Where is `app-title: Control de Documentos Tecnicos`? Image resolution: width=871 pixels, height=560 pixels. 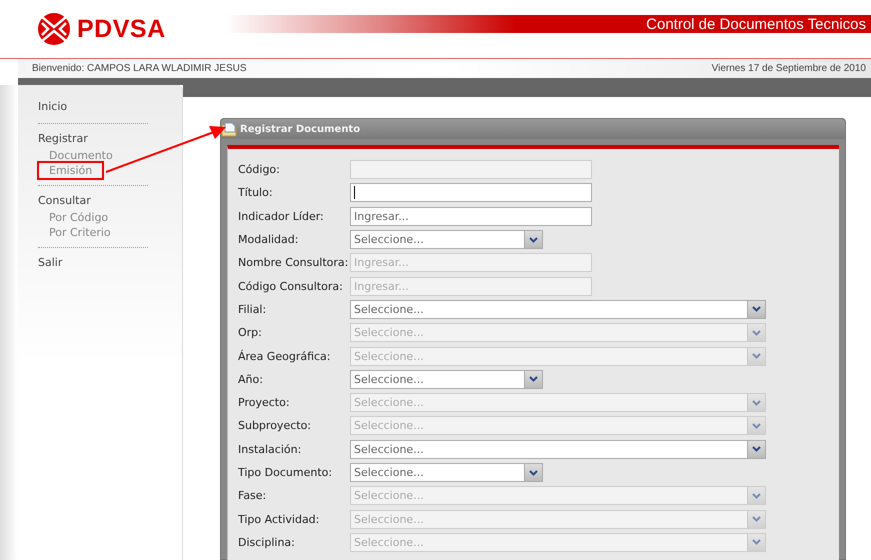
app-title: Control de Documentos Tecnicos is located at coordinates (756, 24).